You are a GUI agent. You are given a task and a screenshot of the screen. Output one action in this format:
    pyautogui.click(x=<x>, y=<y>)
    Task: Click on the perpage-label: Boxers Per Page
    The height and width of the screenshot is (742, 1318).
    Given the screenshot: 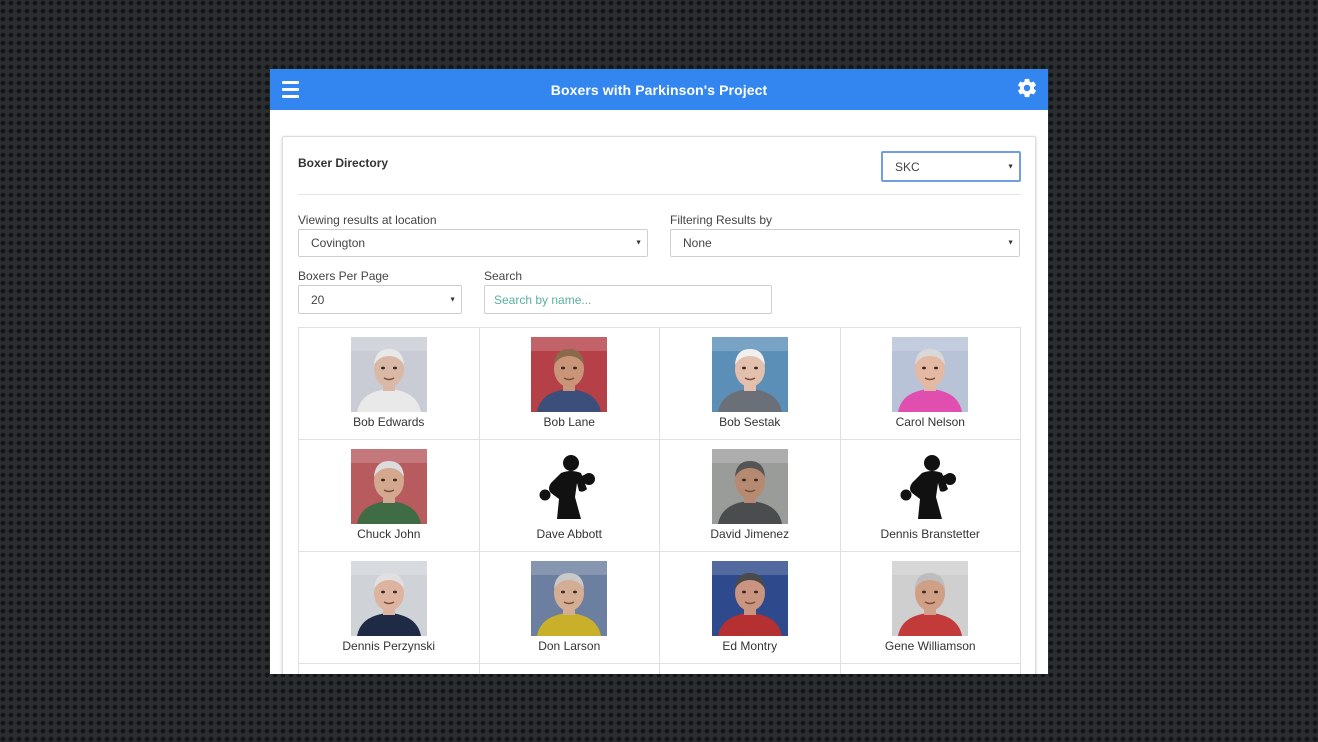 What is the action you would take?
    pyautogui.click(x=343, y=276)
    